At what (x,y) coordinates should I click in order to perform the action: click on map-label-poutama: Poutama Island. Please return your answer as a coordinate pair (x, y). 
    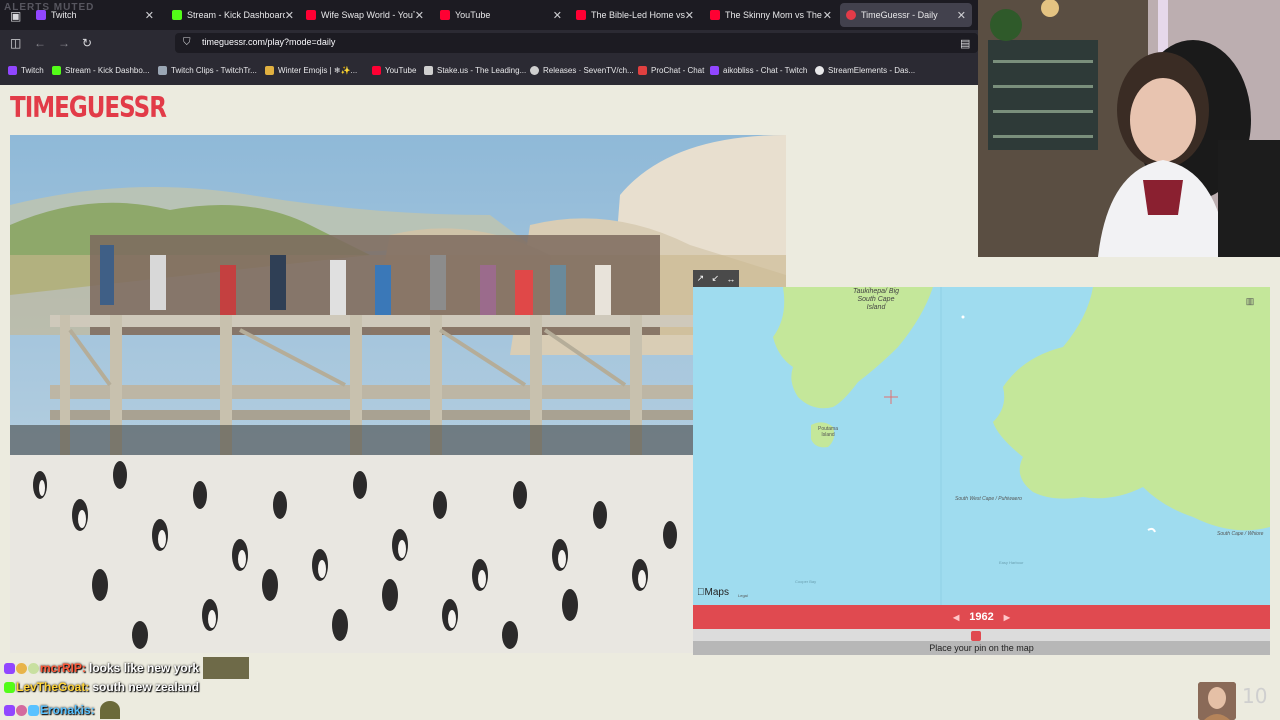
    Looking at the image, I should click on (827, 432).